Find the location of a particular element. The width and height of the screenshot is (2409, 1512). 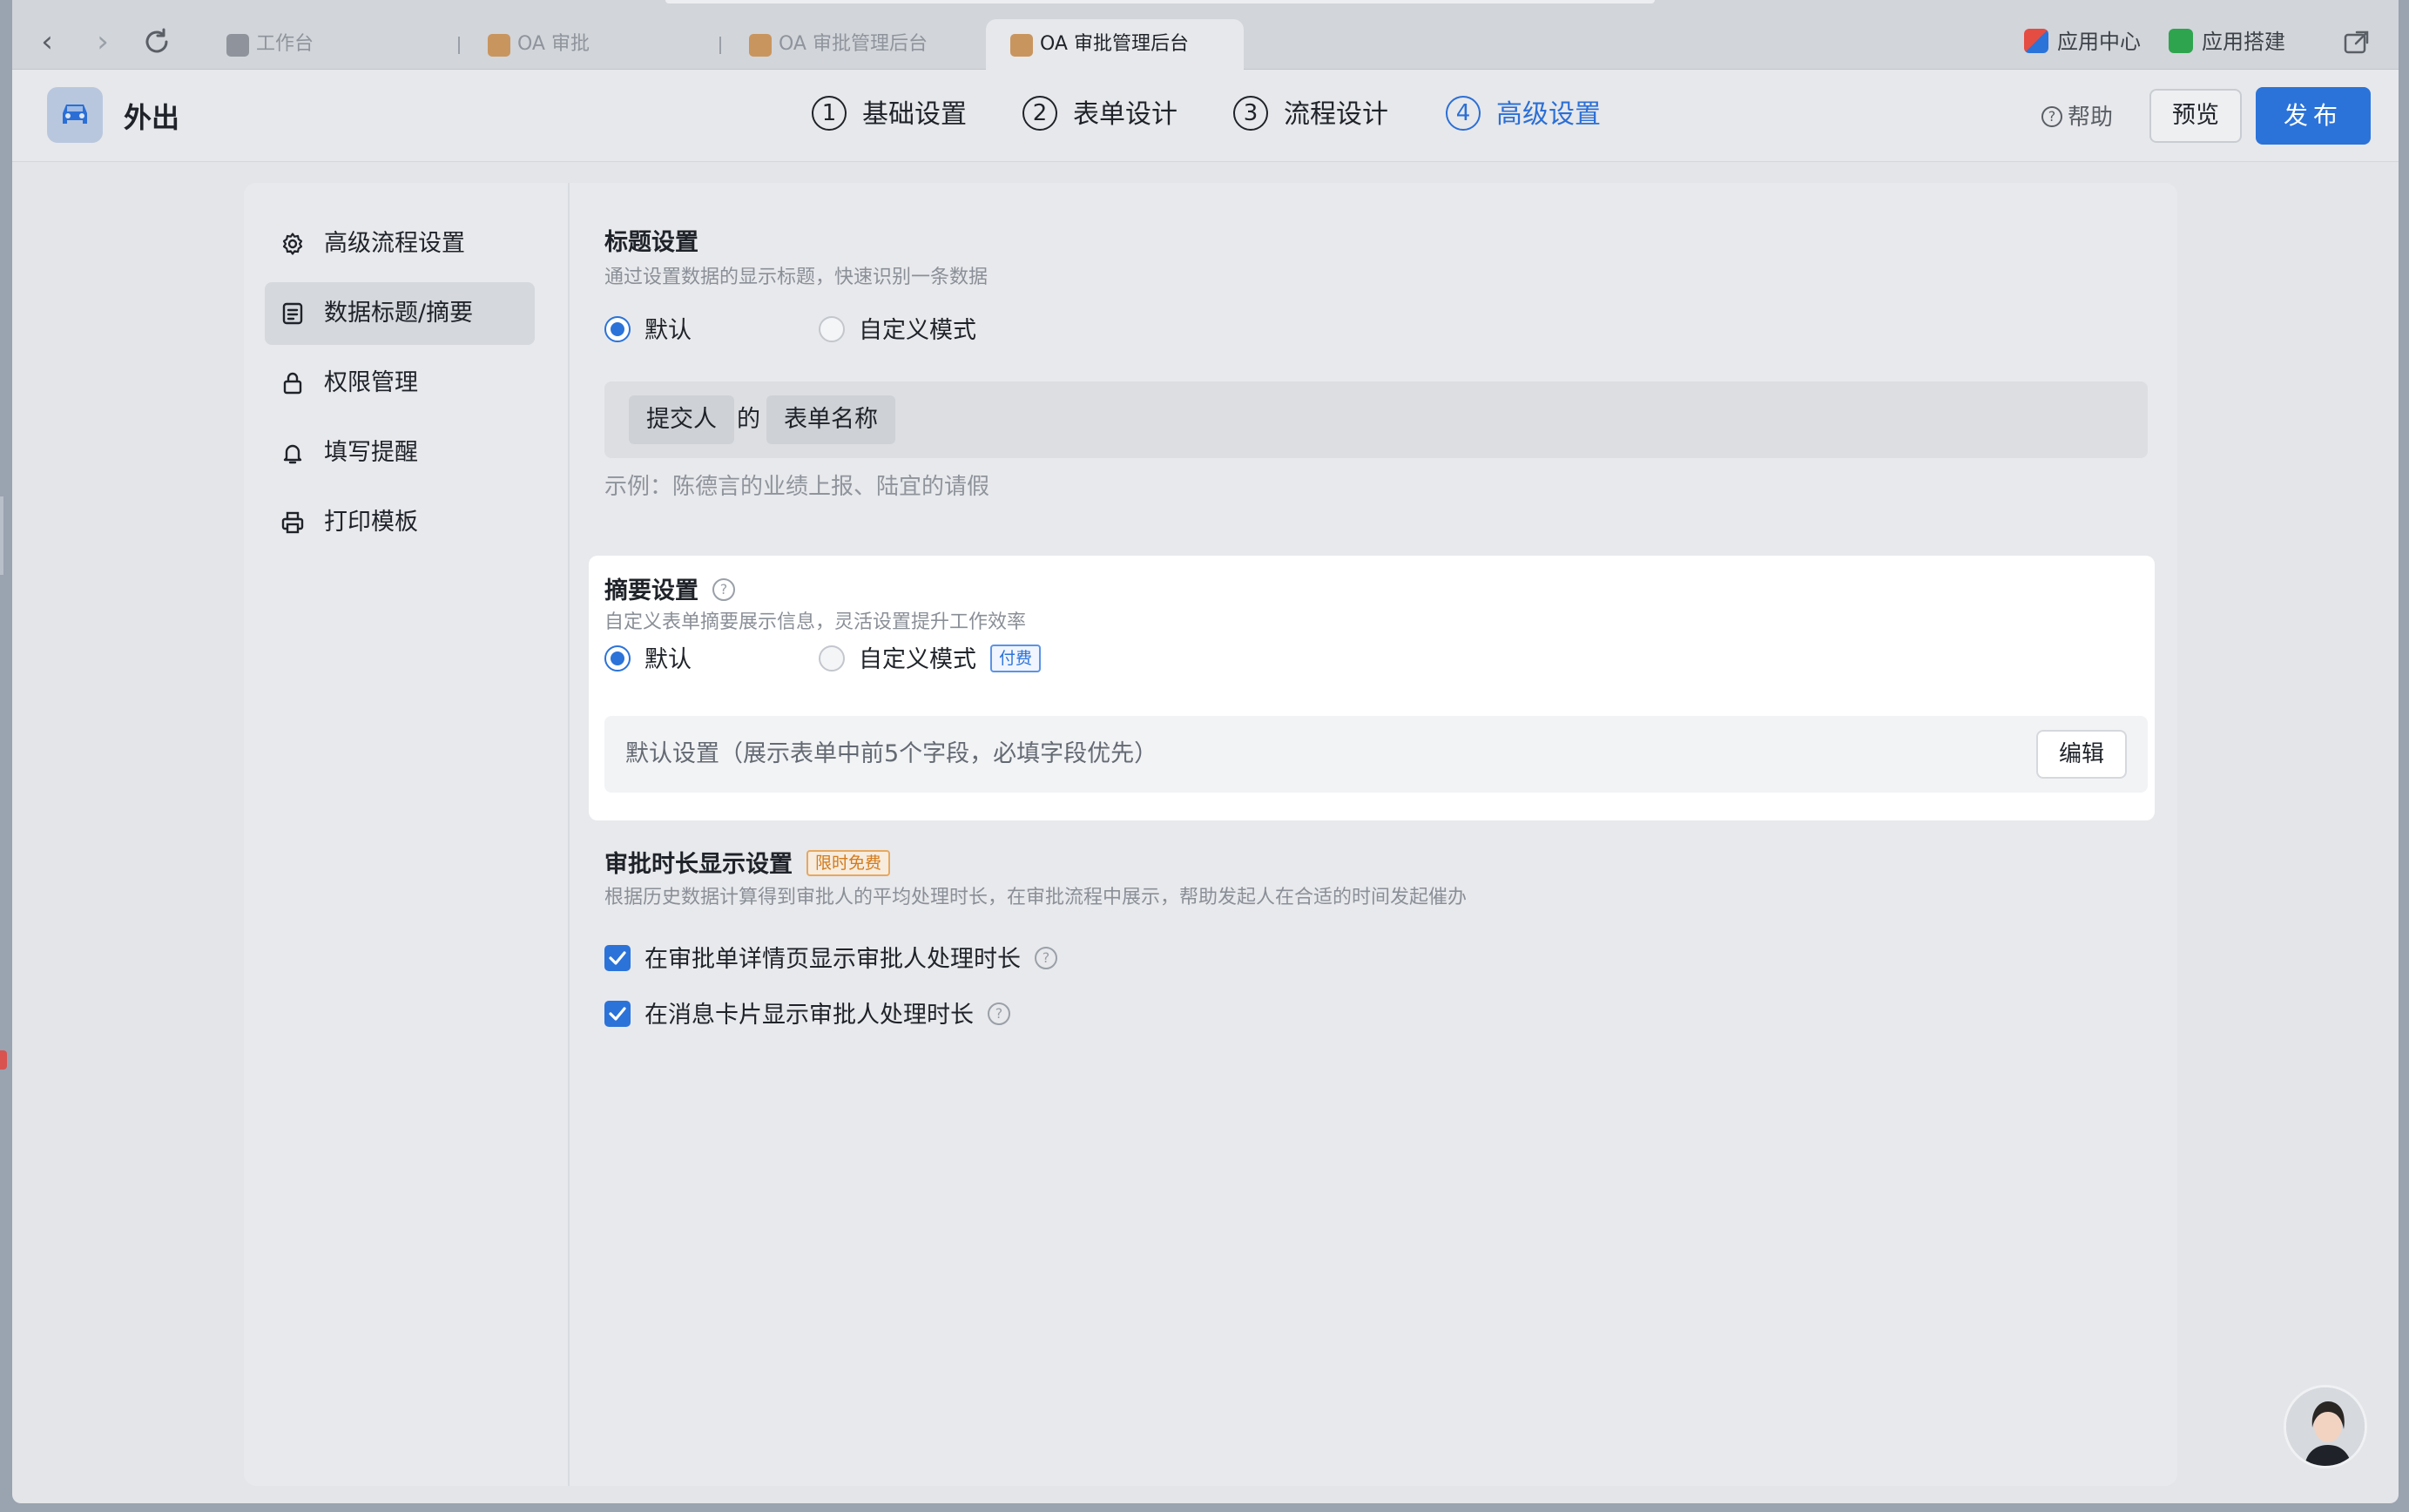

tab-label: OA 审批 is located at coordinates (553, 44).